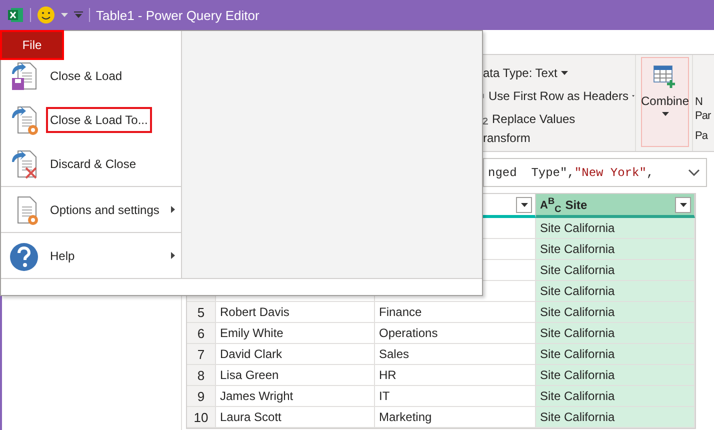 Image resolution: width=714 pixels, height=430 pixels. What do you see at coordinates (295, 354) in the screenshot?
I see `table-cell: David Clark` at bounding box center [295, 354].